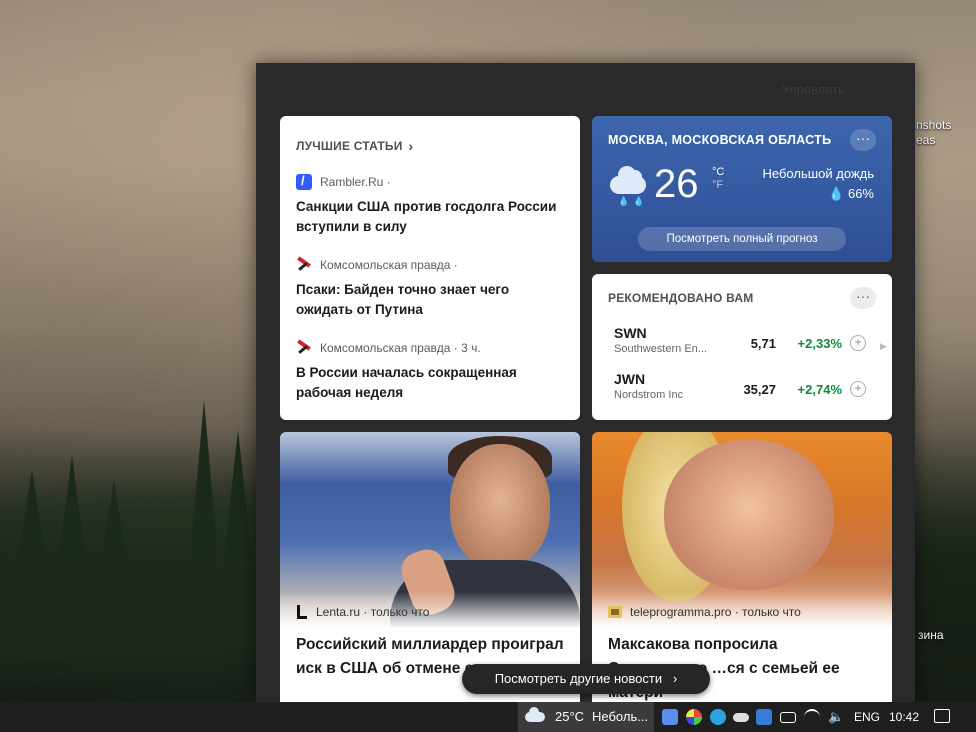 This screenshot has width=976, height=732. I want to click on stock-row: SWN Southwestern En... 5,71 +2,33% +, so click(742, 345).